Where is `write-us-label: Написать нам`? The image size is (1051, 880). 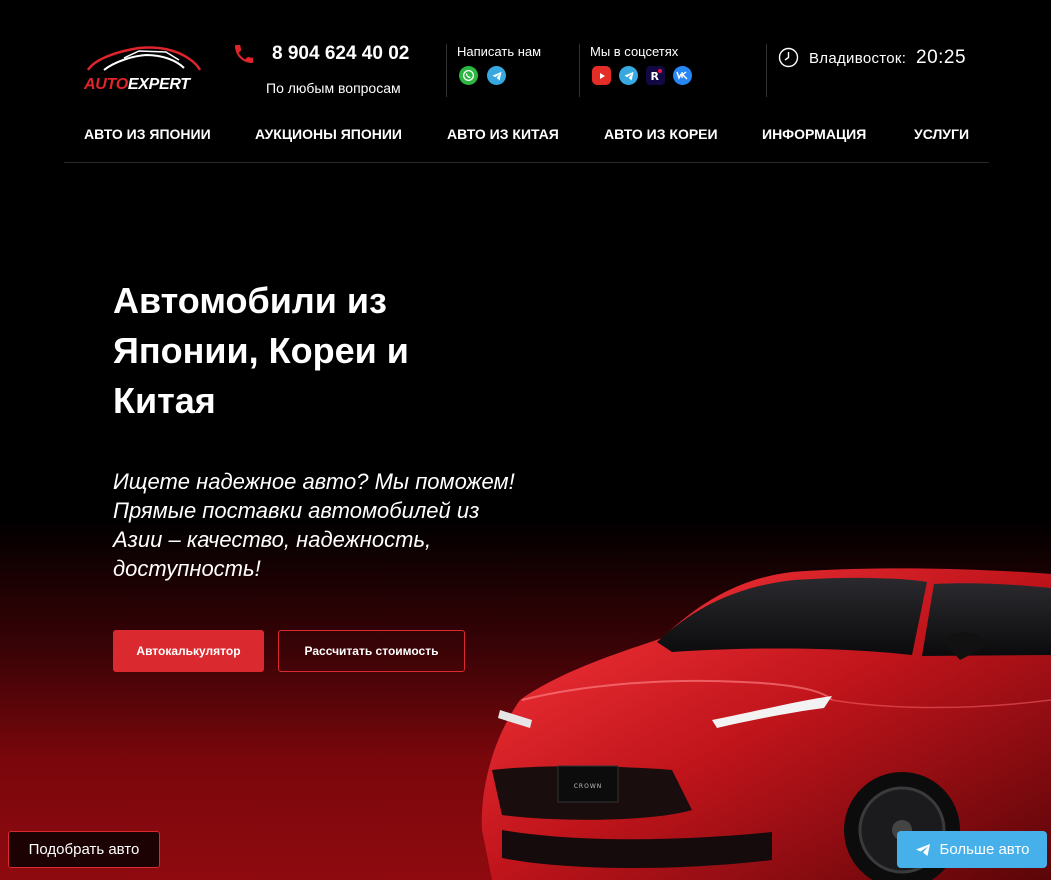 write-us-label: Написать нам is located at coordinates (499, 51).